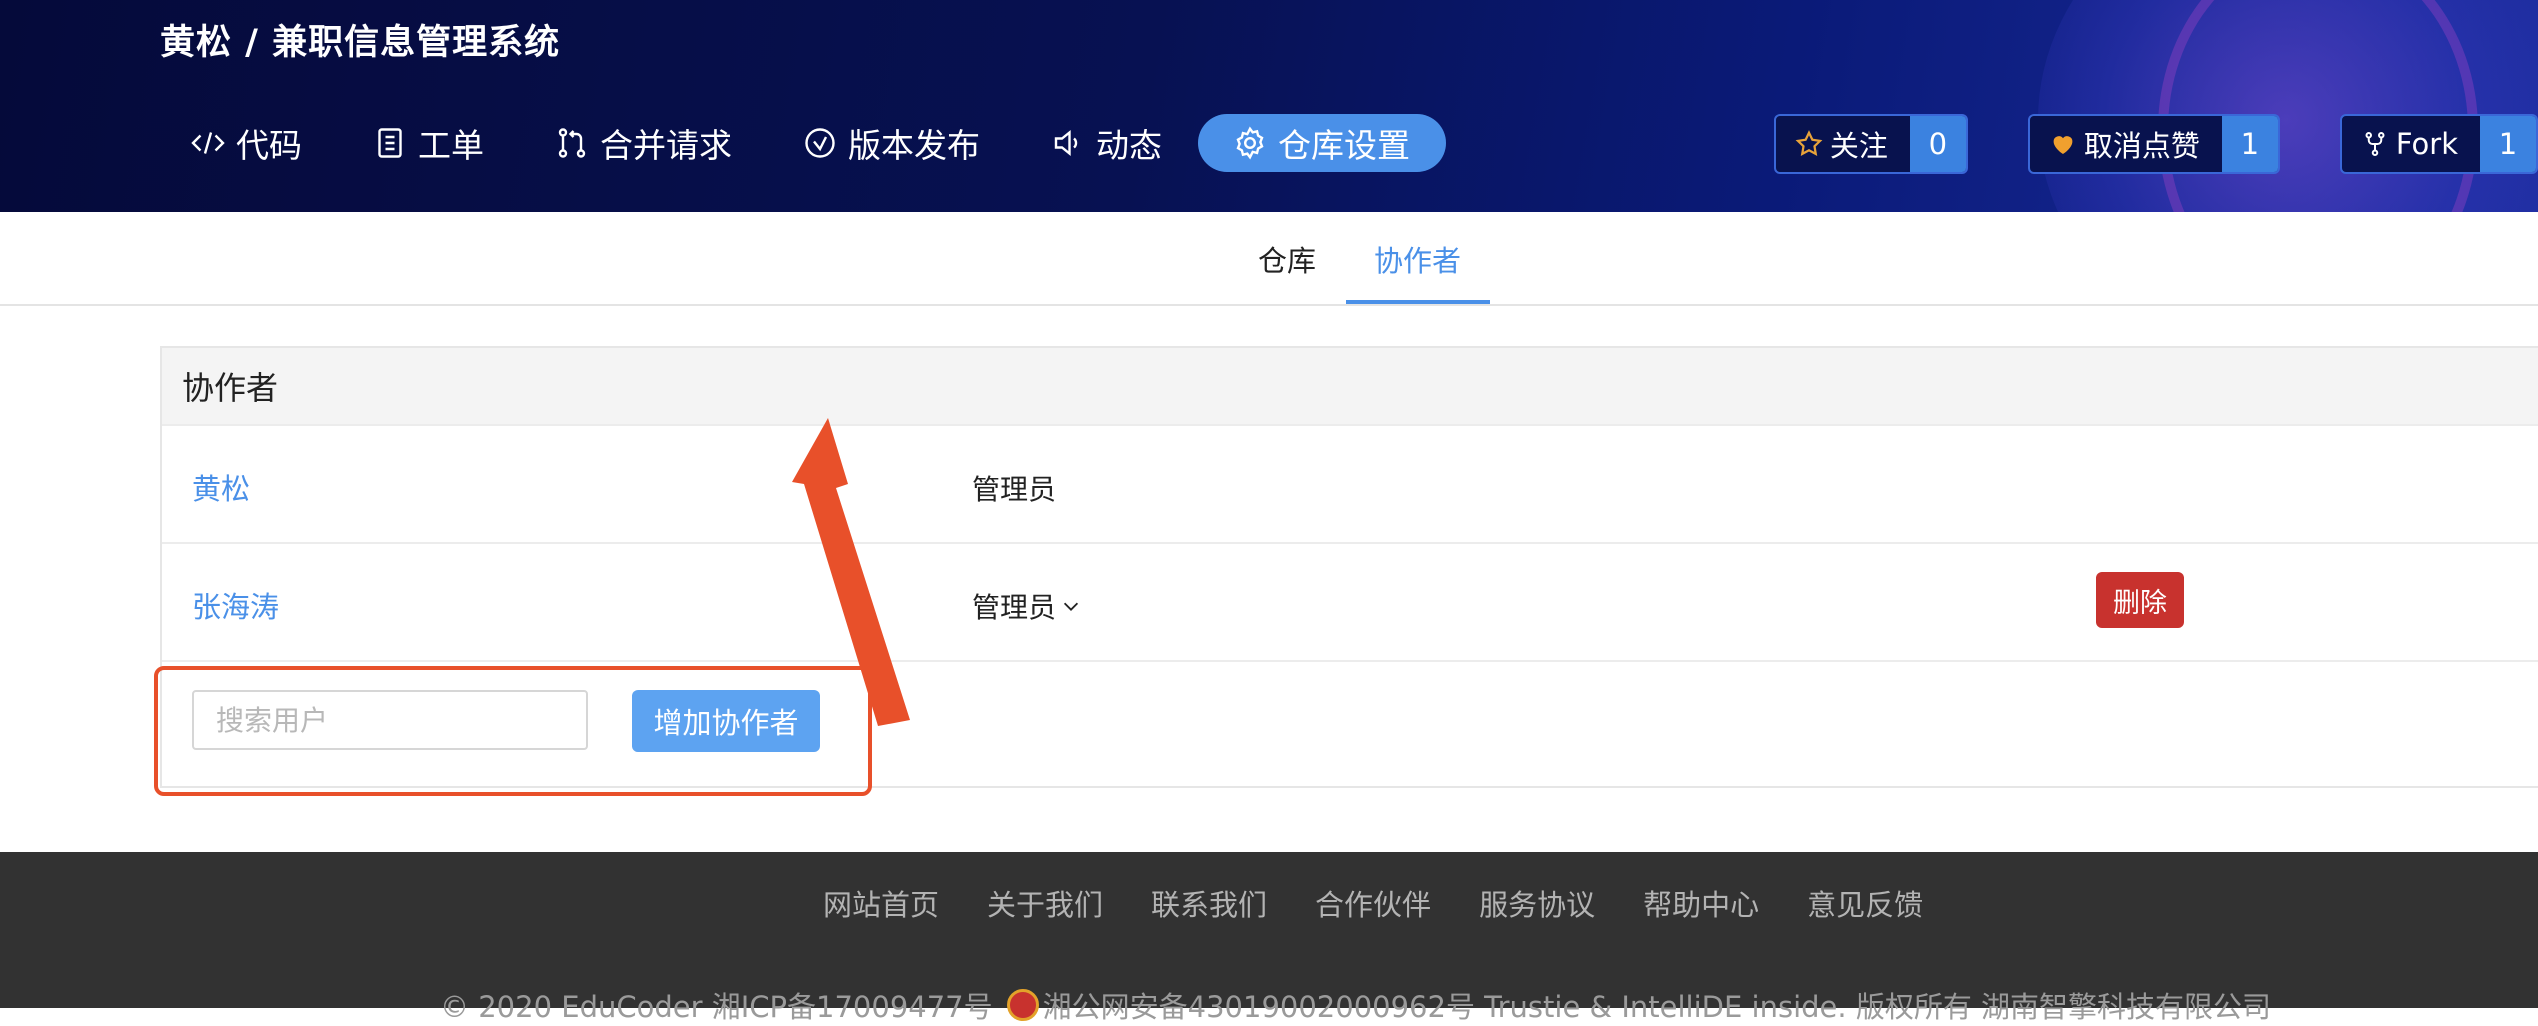  Describe the element at coordinates (1250, 143) in the screenshot. I see `gear-icon` at that location.